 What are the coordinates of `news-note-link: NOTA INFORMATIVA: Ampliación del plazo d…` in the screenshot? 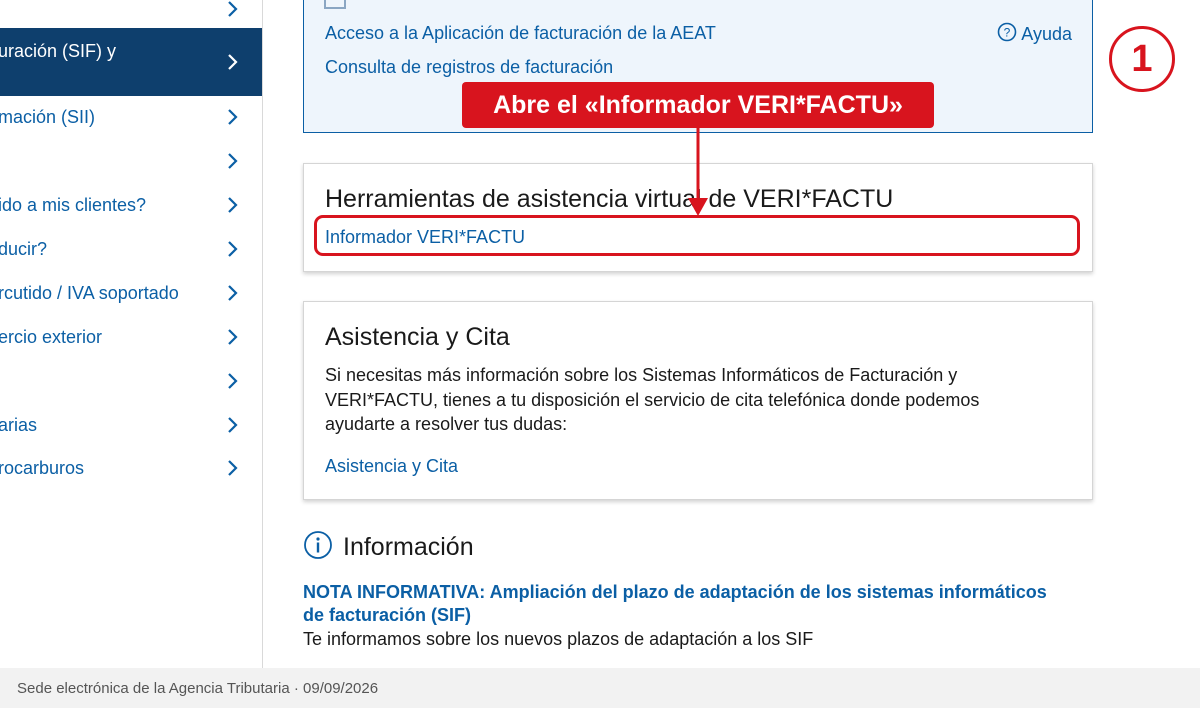 It's located at (683, 604).